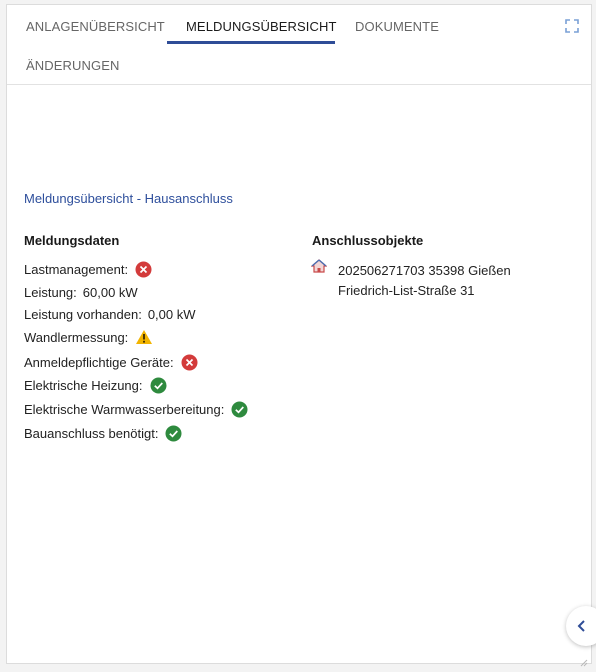  I want to click on row-label: Lastmanagement:, so click(76, 269).